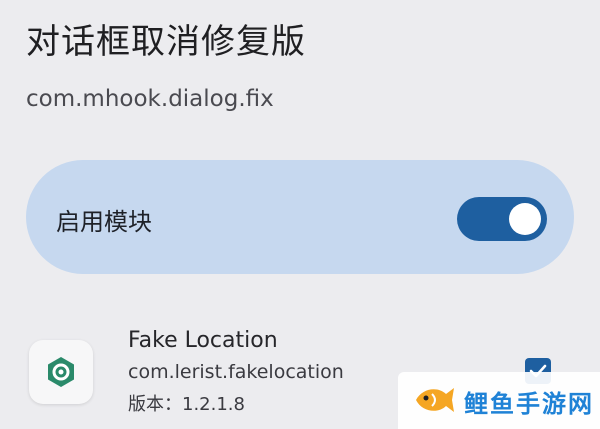  I want to click on enable-module-toggle, so click(502, 219).